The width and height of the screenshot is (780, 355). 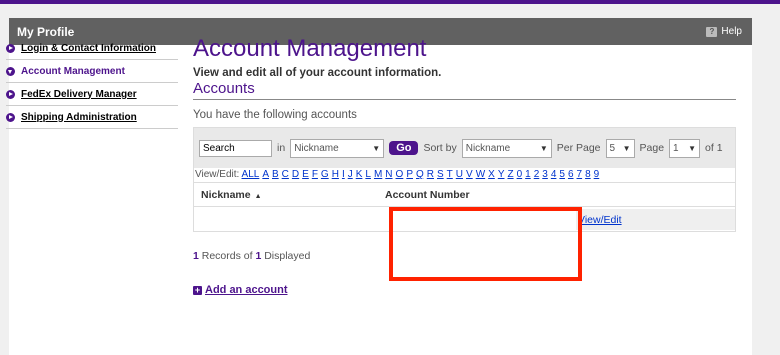 What do you see at coordinates (571, 174) in the screenshot?
I see `alpha-letter-link: 6` at bounding box center [571, 174].